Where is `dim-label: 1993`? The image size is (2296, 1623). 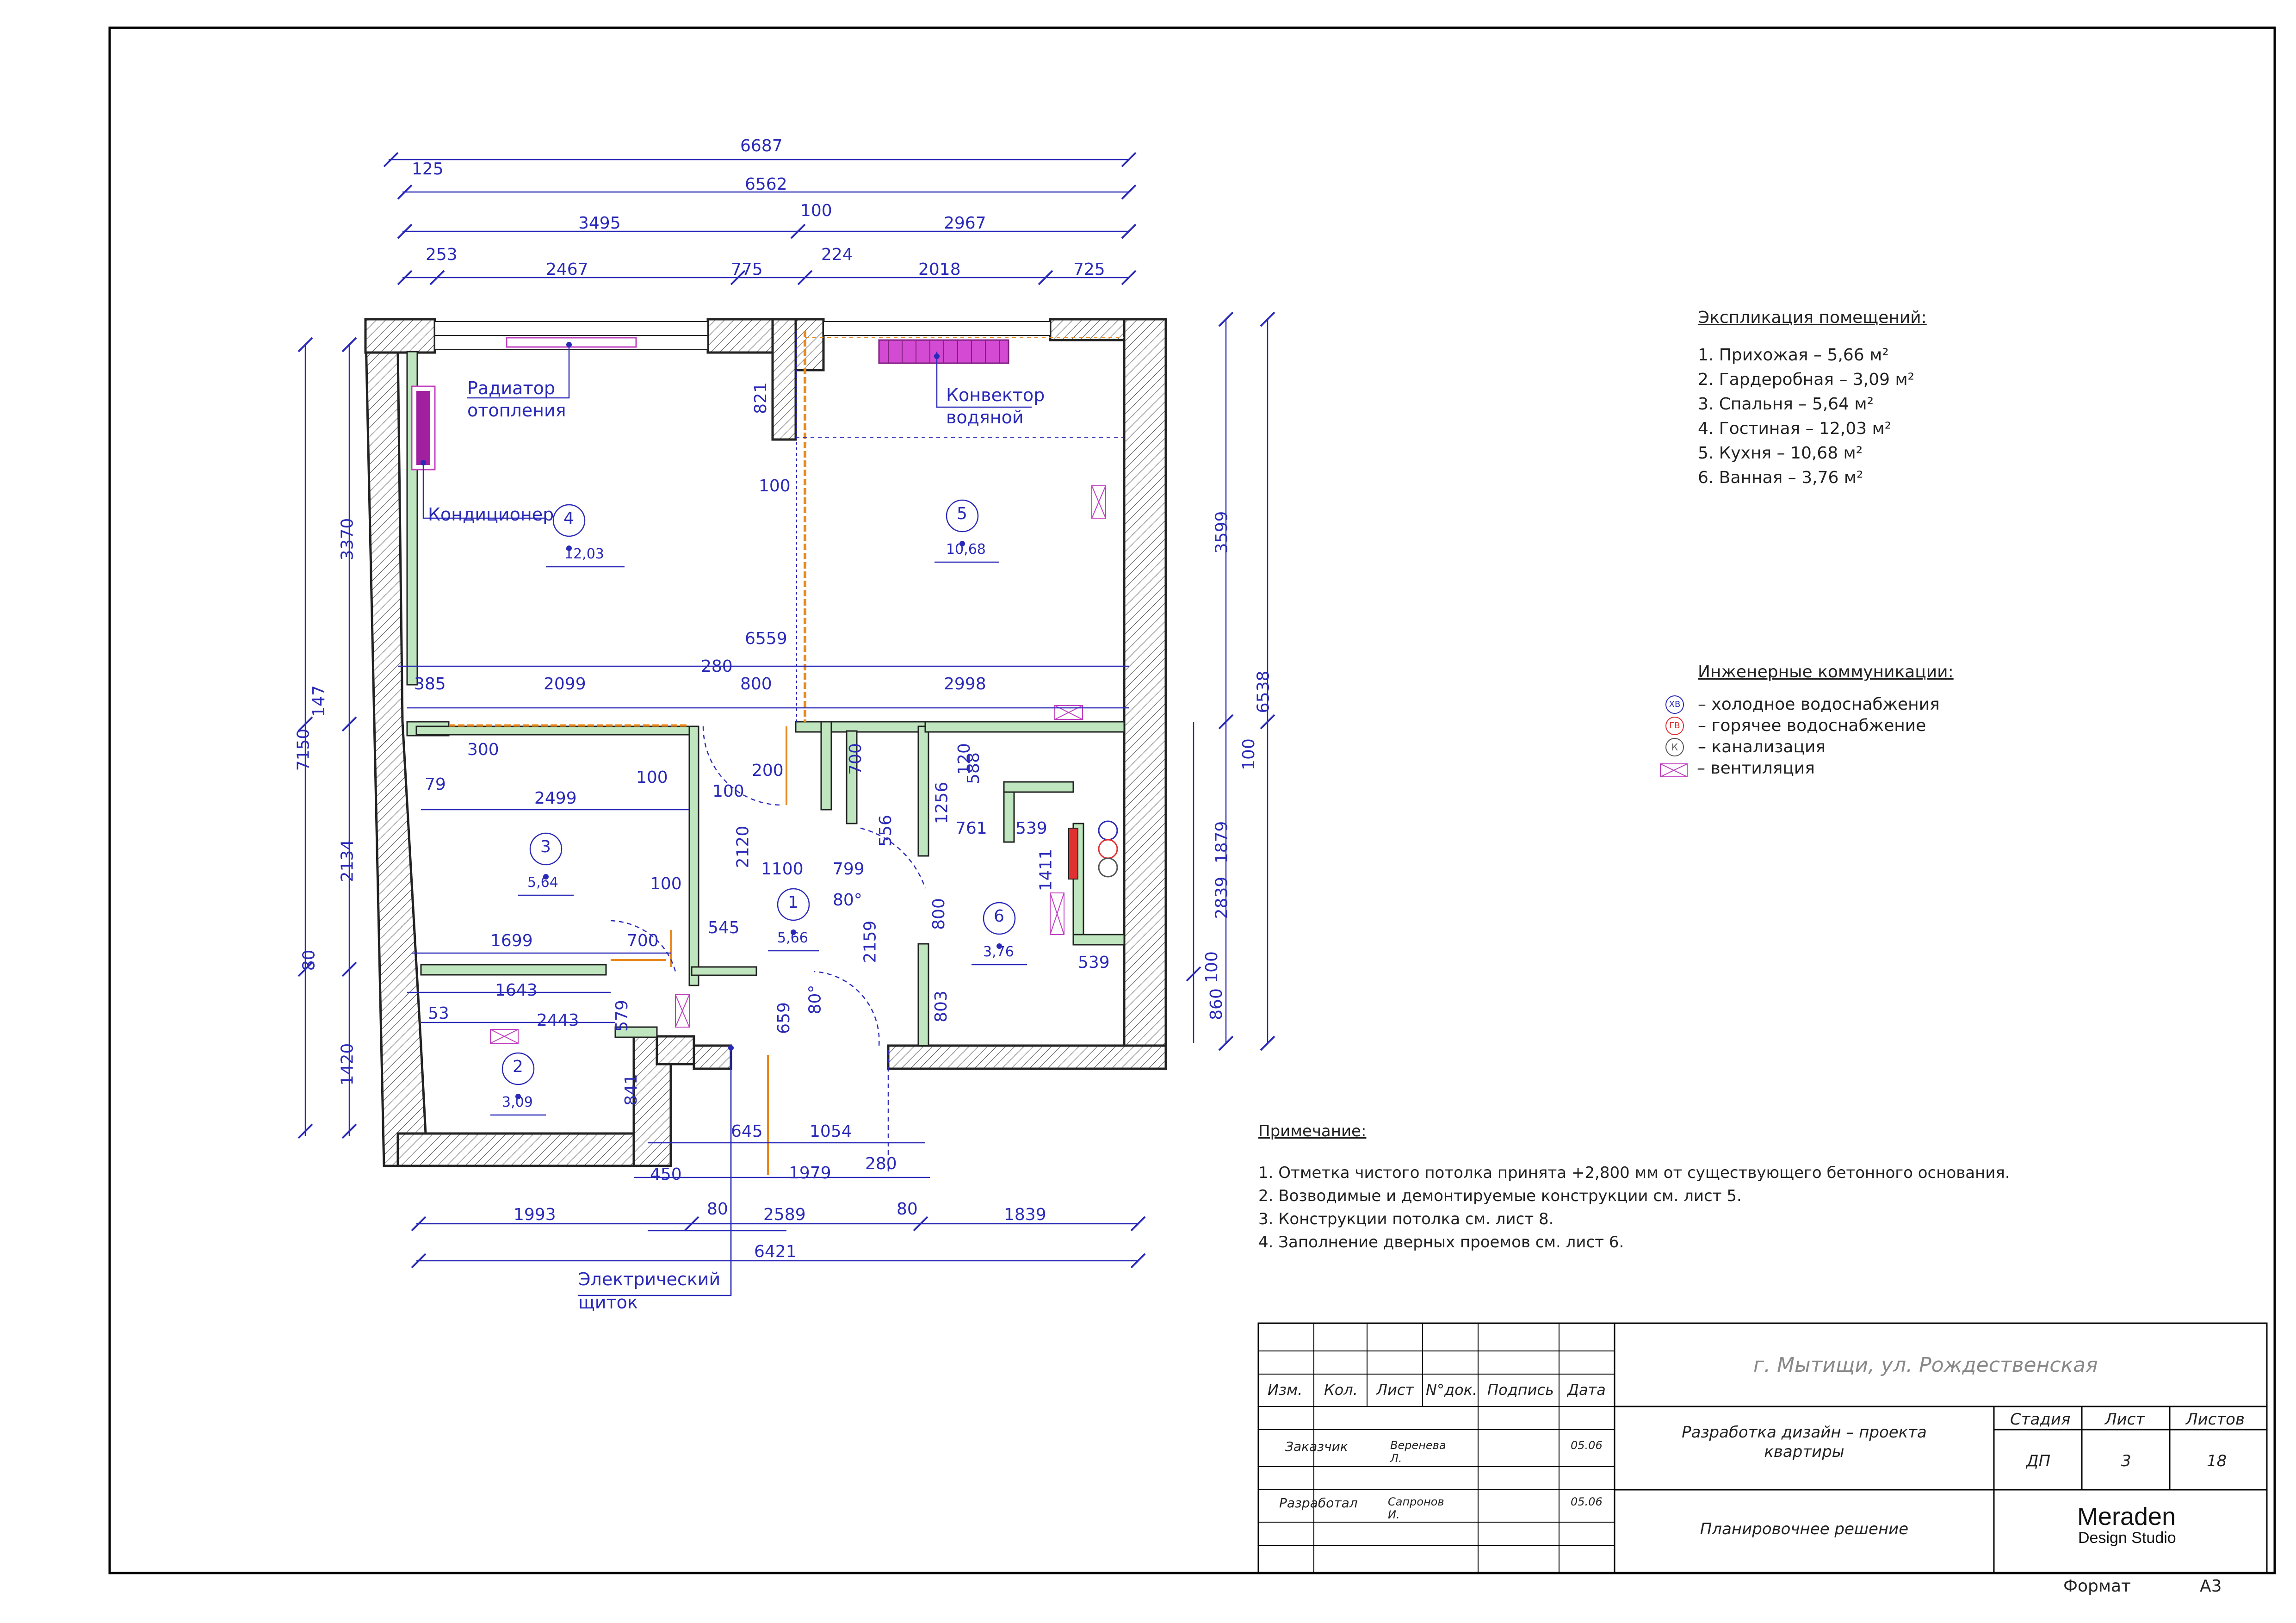 dim-label: 1993 is located at coordinates (535, 1214).